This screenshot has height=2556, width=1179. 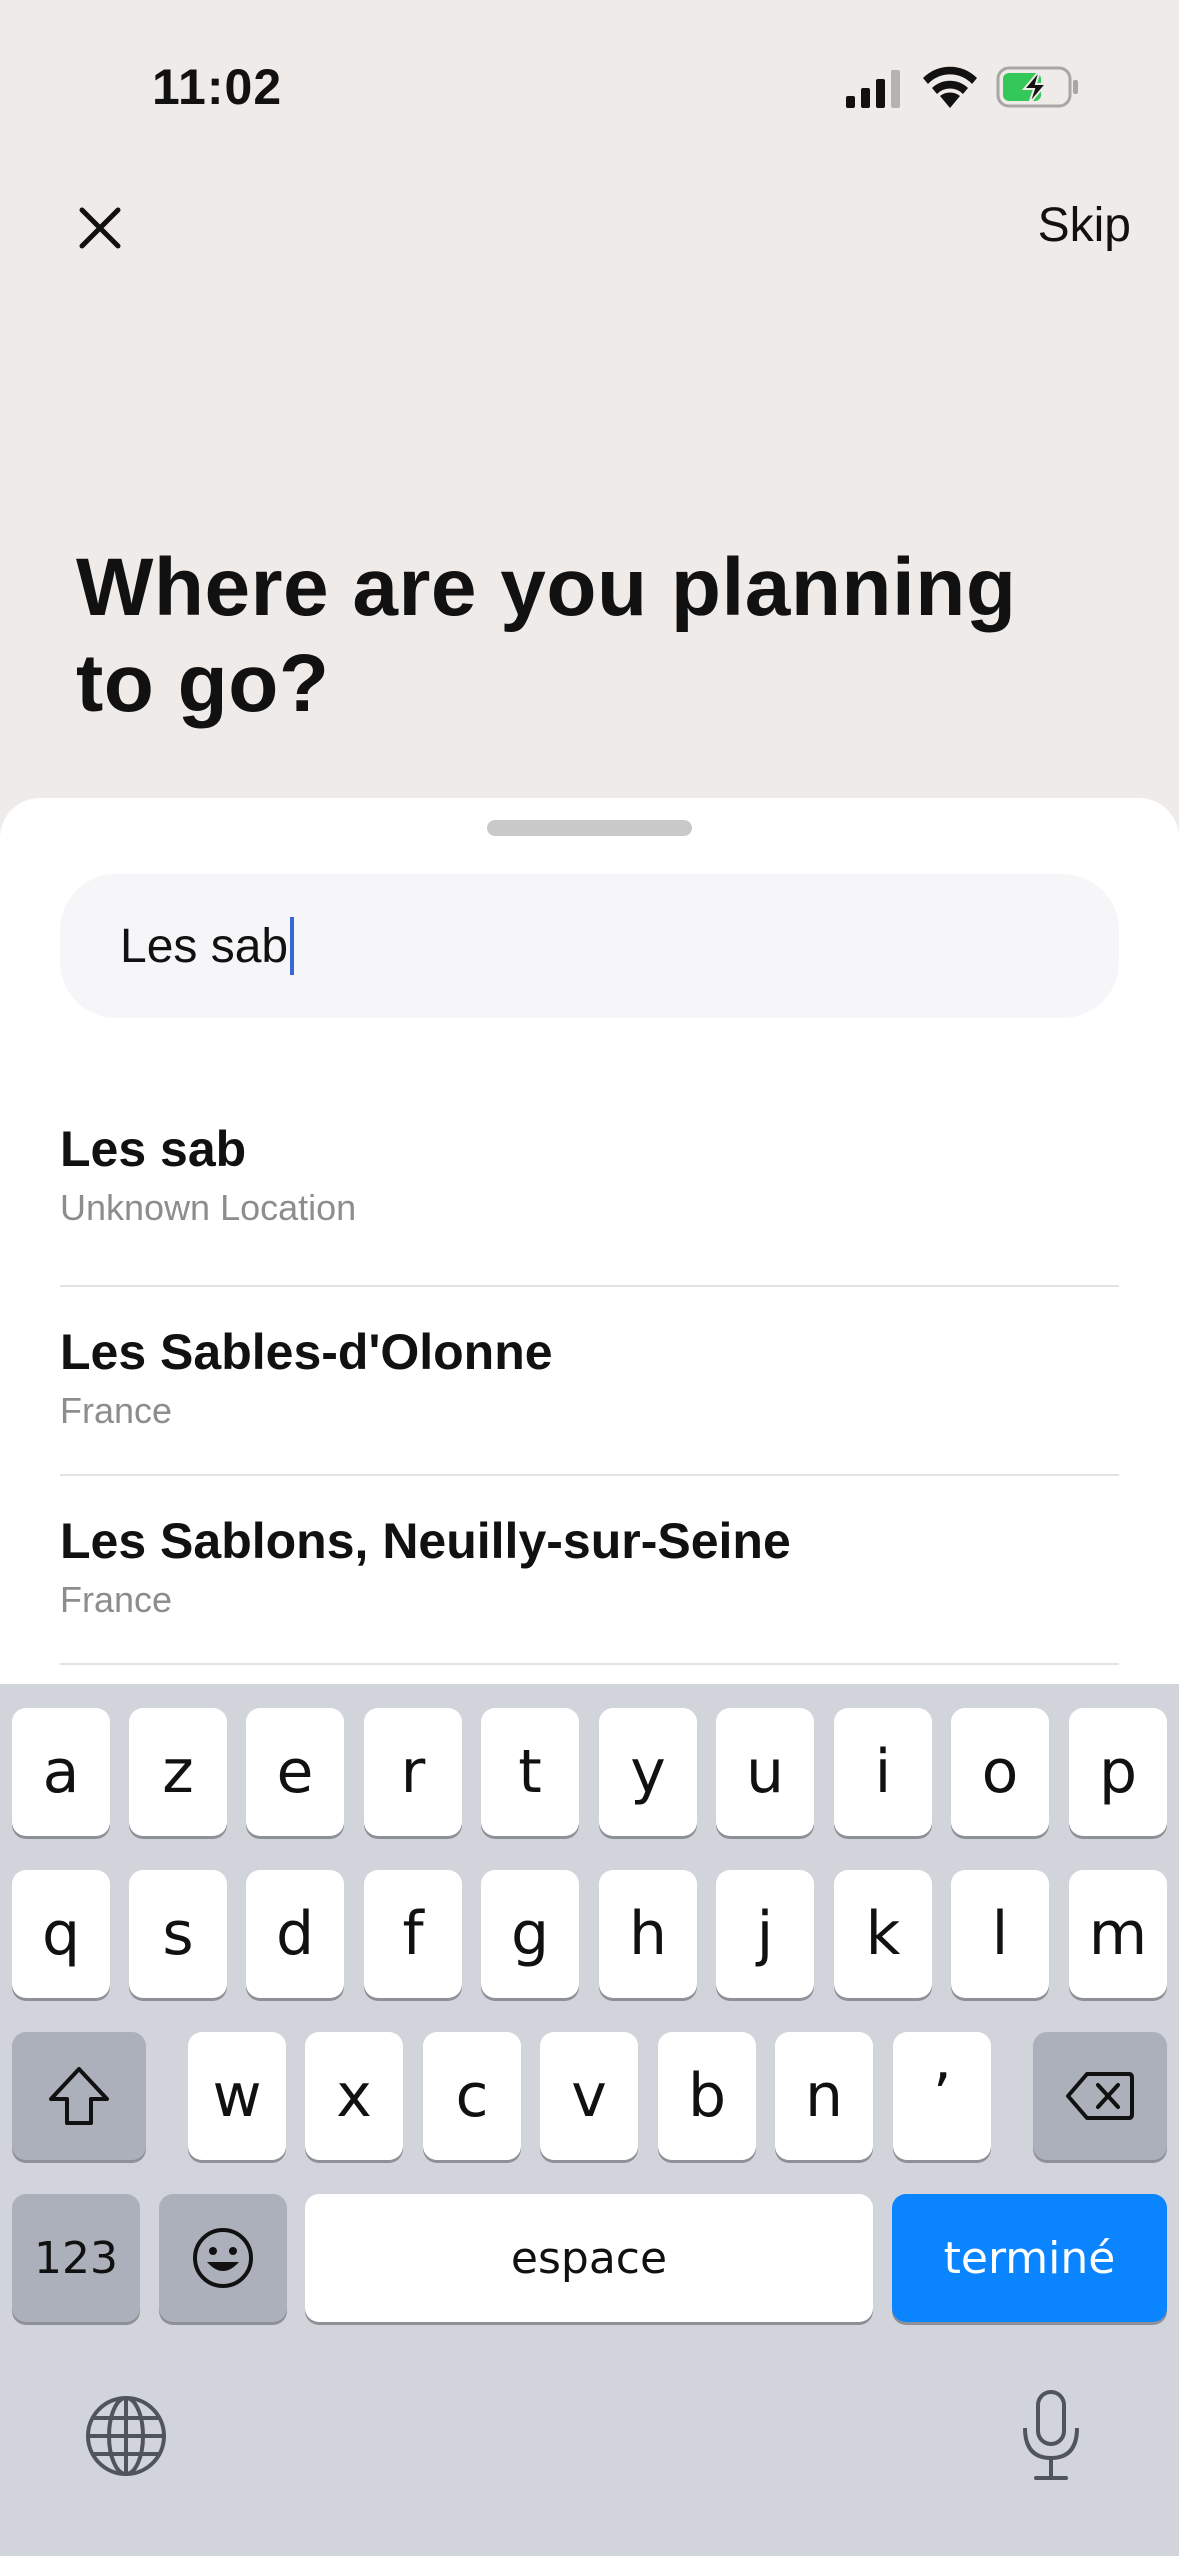 I want to click on backspace-icon, so click(x=1100, y=2096).